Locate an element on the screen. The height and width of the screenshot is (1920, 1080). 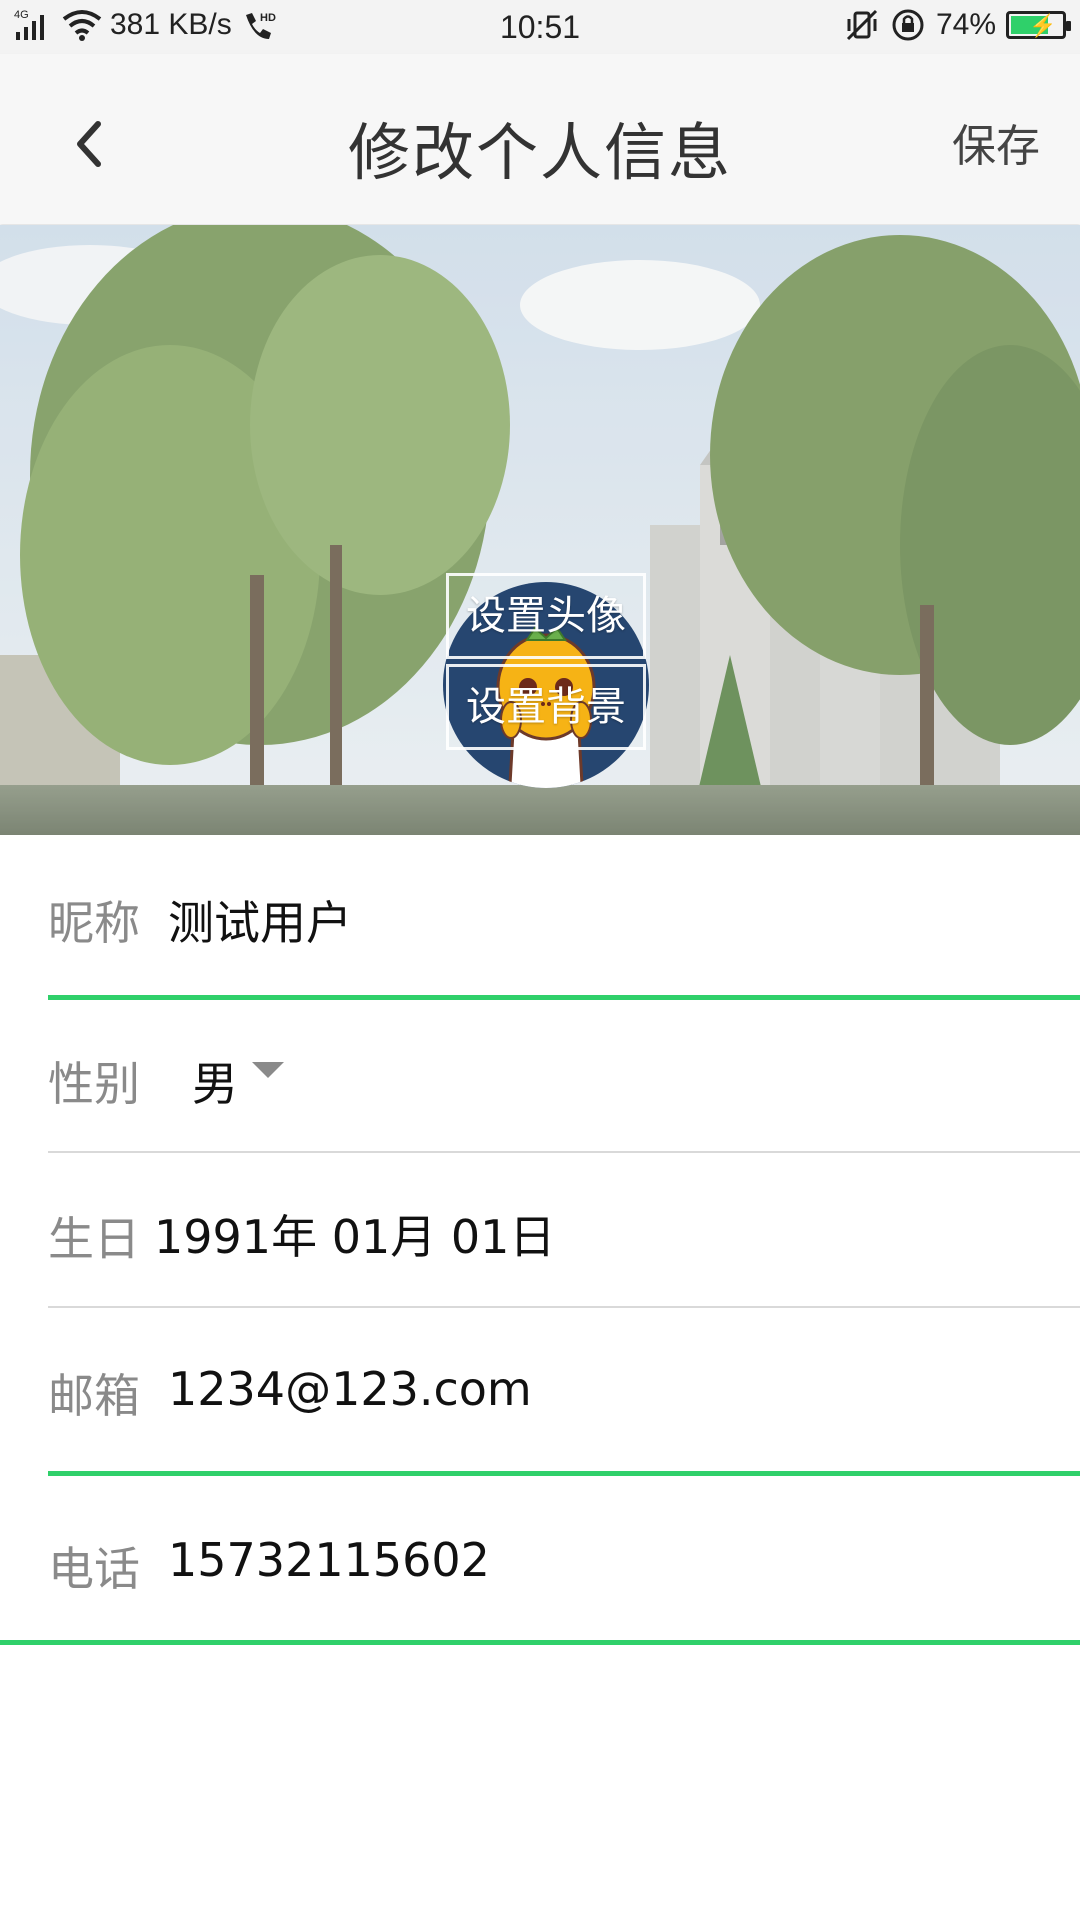
save-button: 保存 is located at coordinates (996, 142).